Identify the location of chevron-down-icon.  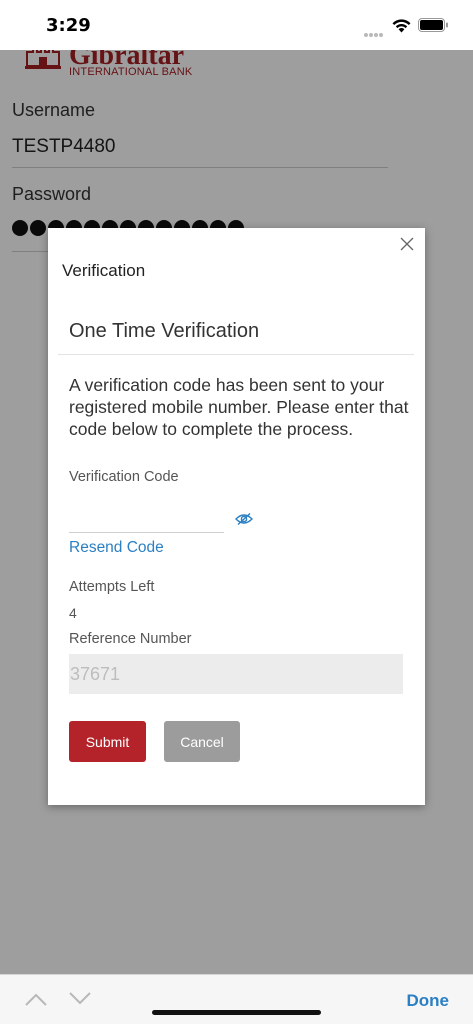
(80, 999).